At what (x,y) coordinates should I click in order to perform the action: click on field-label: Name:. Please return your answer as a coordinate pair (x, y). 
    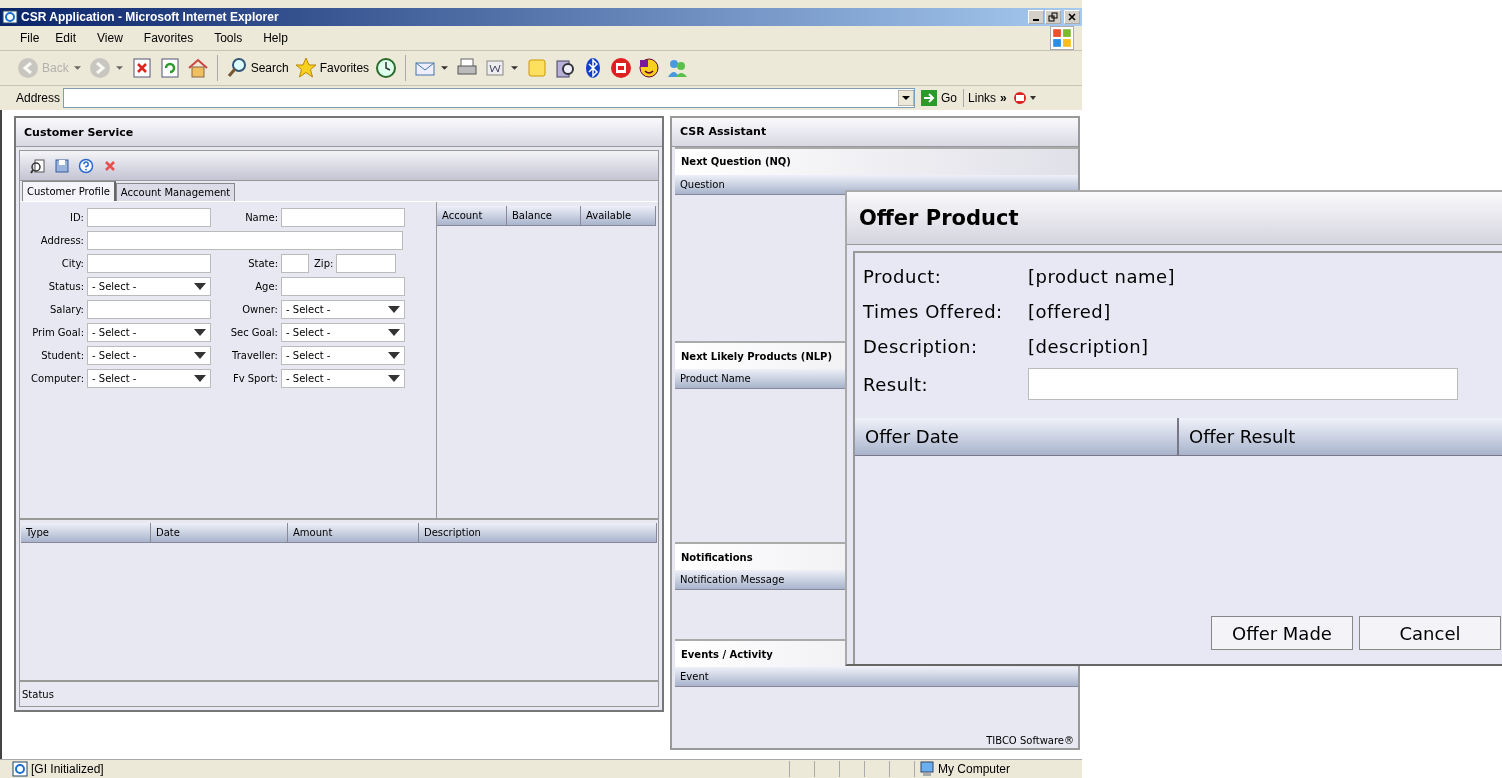
    Looking at the image, I should click on (261, 217).